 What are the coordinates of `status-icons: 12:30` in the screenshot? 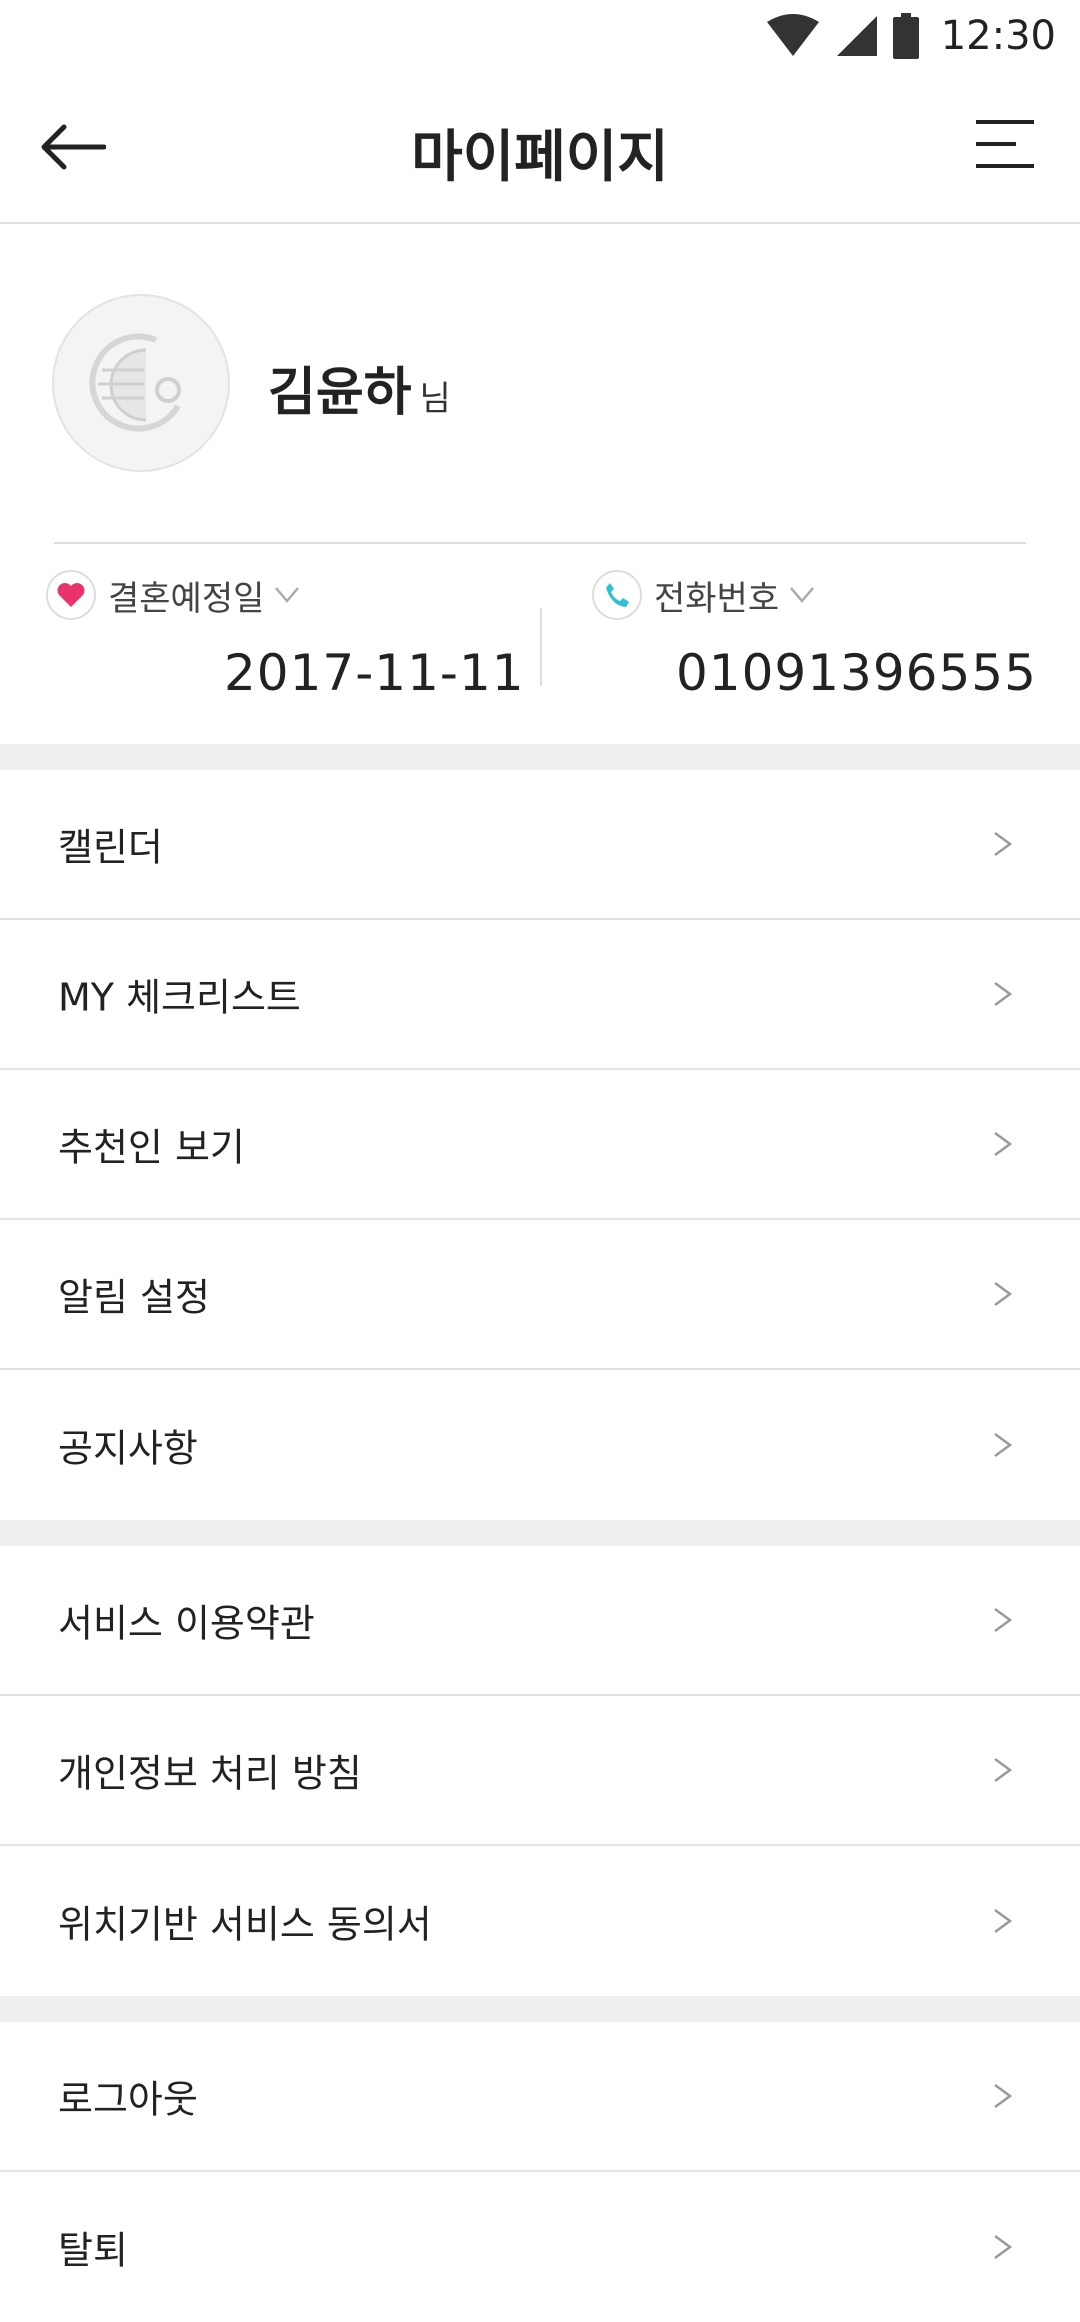 It's located at (910, 36).